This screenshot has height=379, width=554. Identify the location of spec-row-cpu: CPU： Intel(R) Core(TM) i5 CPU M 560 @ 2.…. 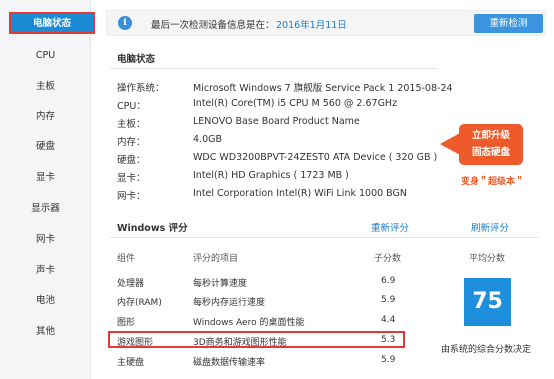
(282, 106).